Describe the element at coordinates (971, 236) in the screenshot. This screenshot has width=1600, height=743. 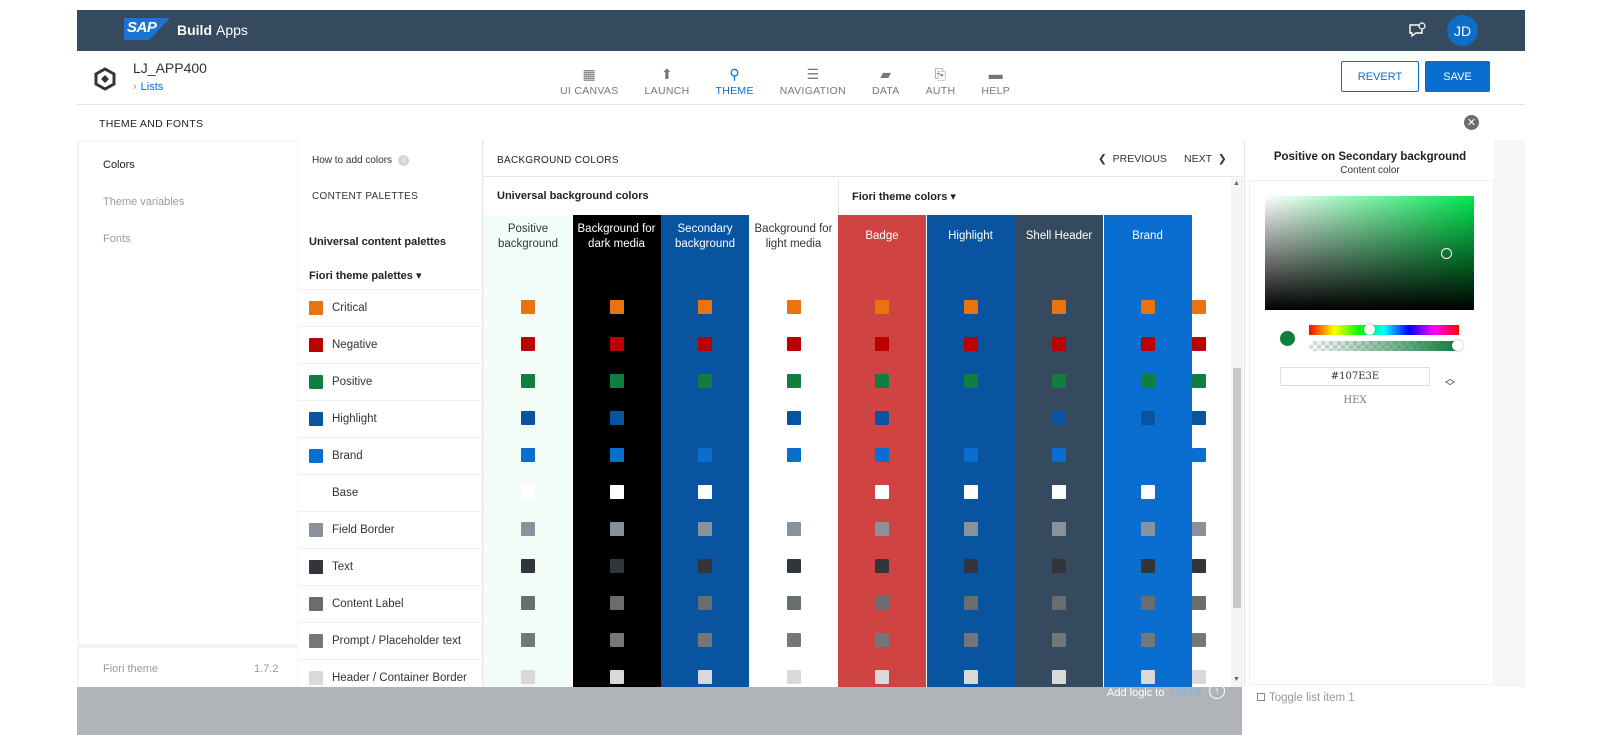
I see `column-header: Highlight` at that location.